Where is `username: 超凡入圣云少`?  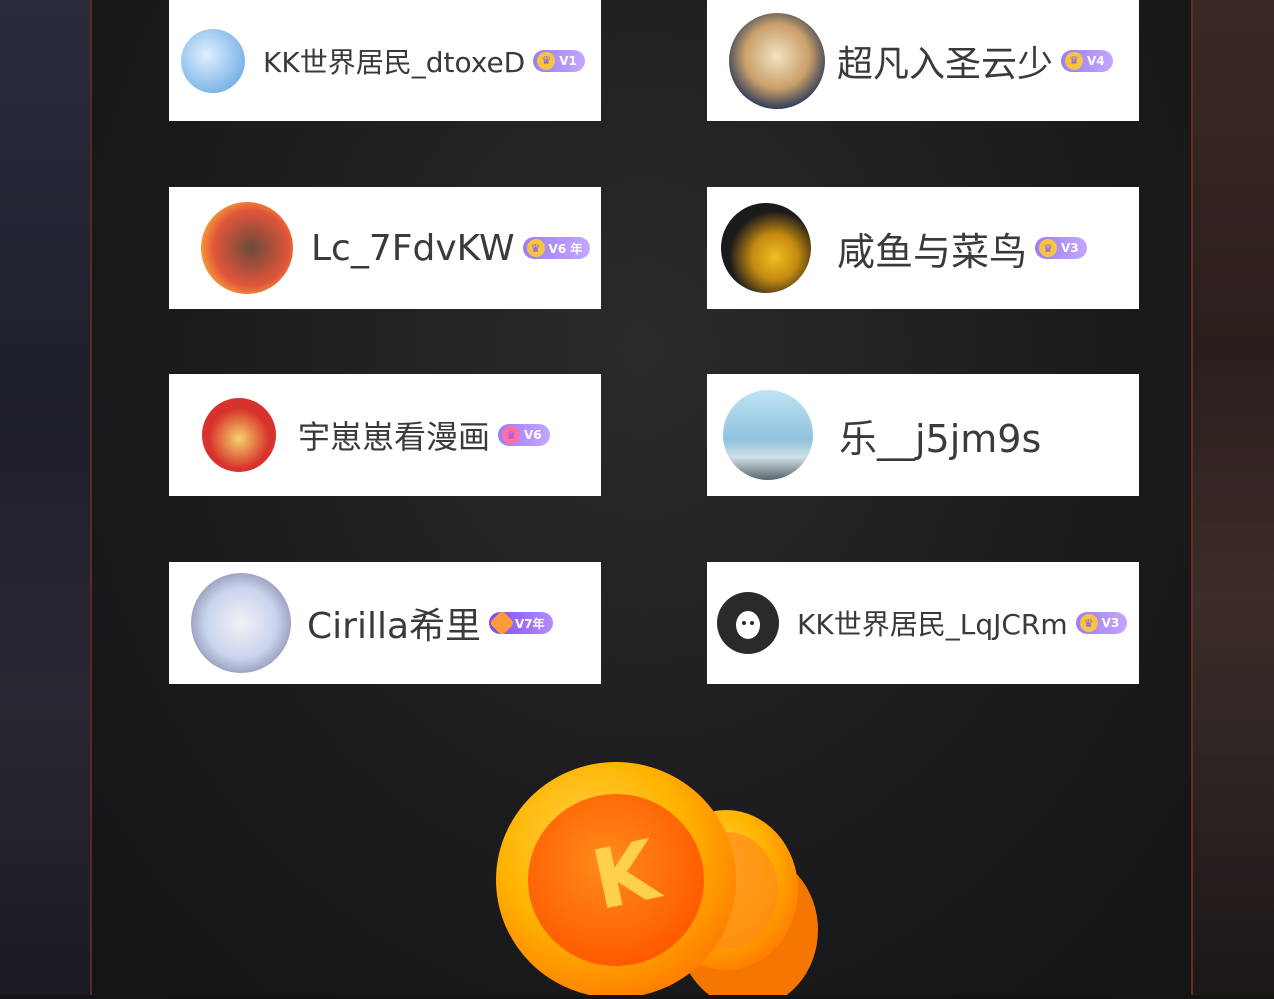 username: 超凡入圣云少 is located at coordinates (945, 61).